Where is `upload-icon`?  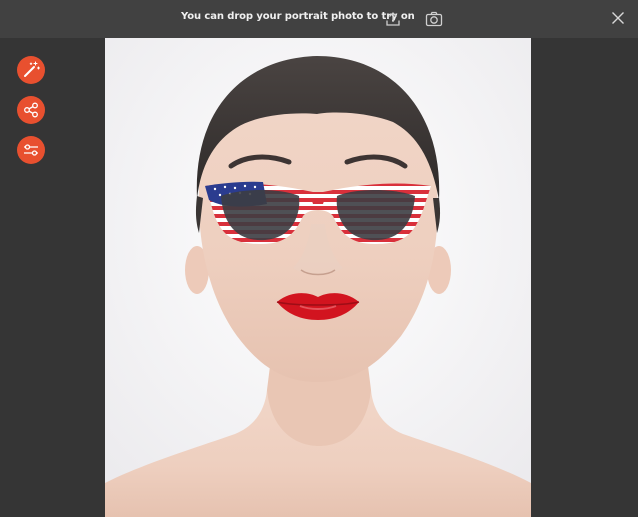
upload-icon is located at coordinates (393, 19).